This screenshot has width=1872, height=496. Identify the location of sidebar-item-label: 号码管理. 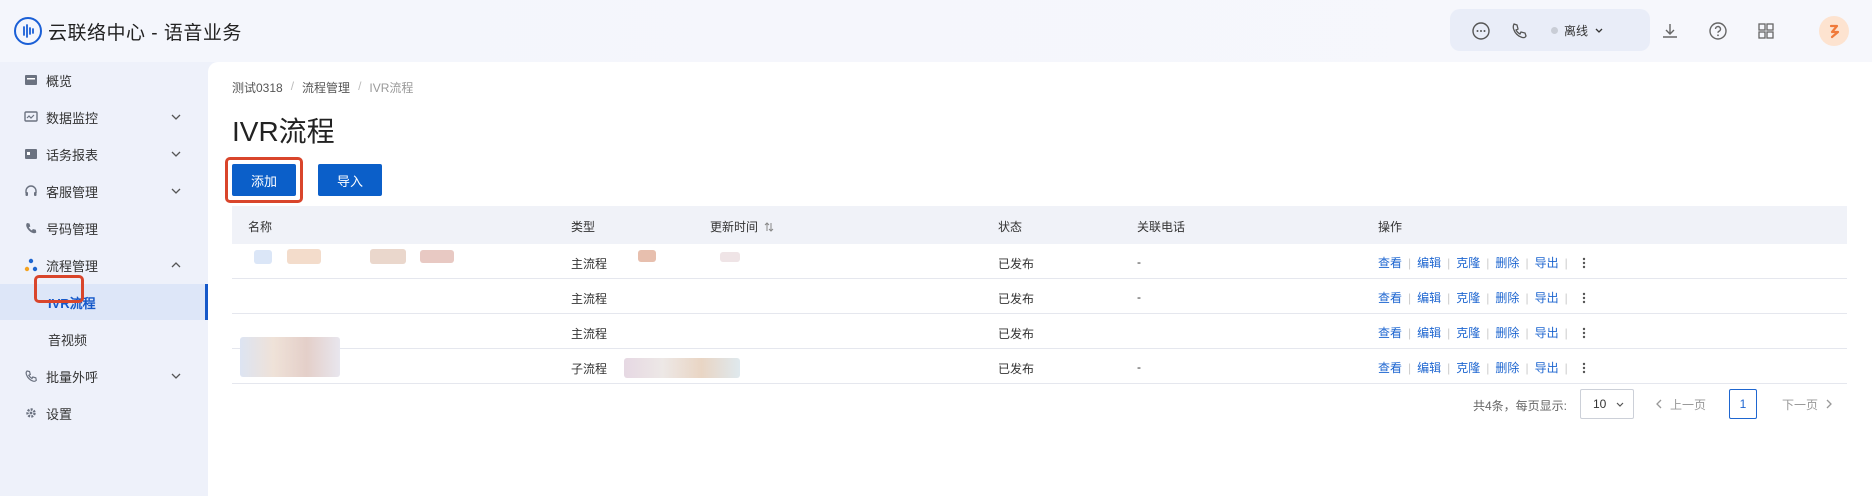
(72, 229).